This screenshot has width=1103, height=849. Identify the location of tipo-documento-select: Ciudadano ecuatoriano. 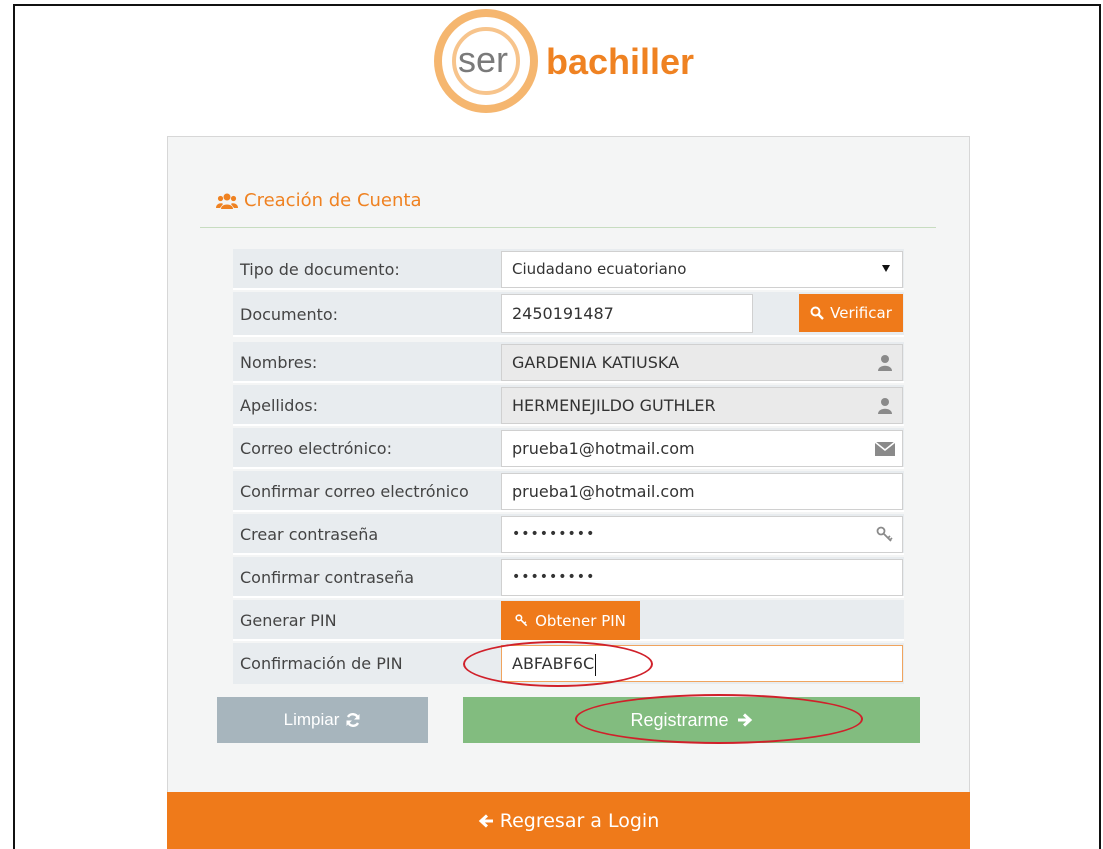
(702, 269).